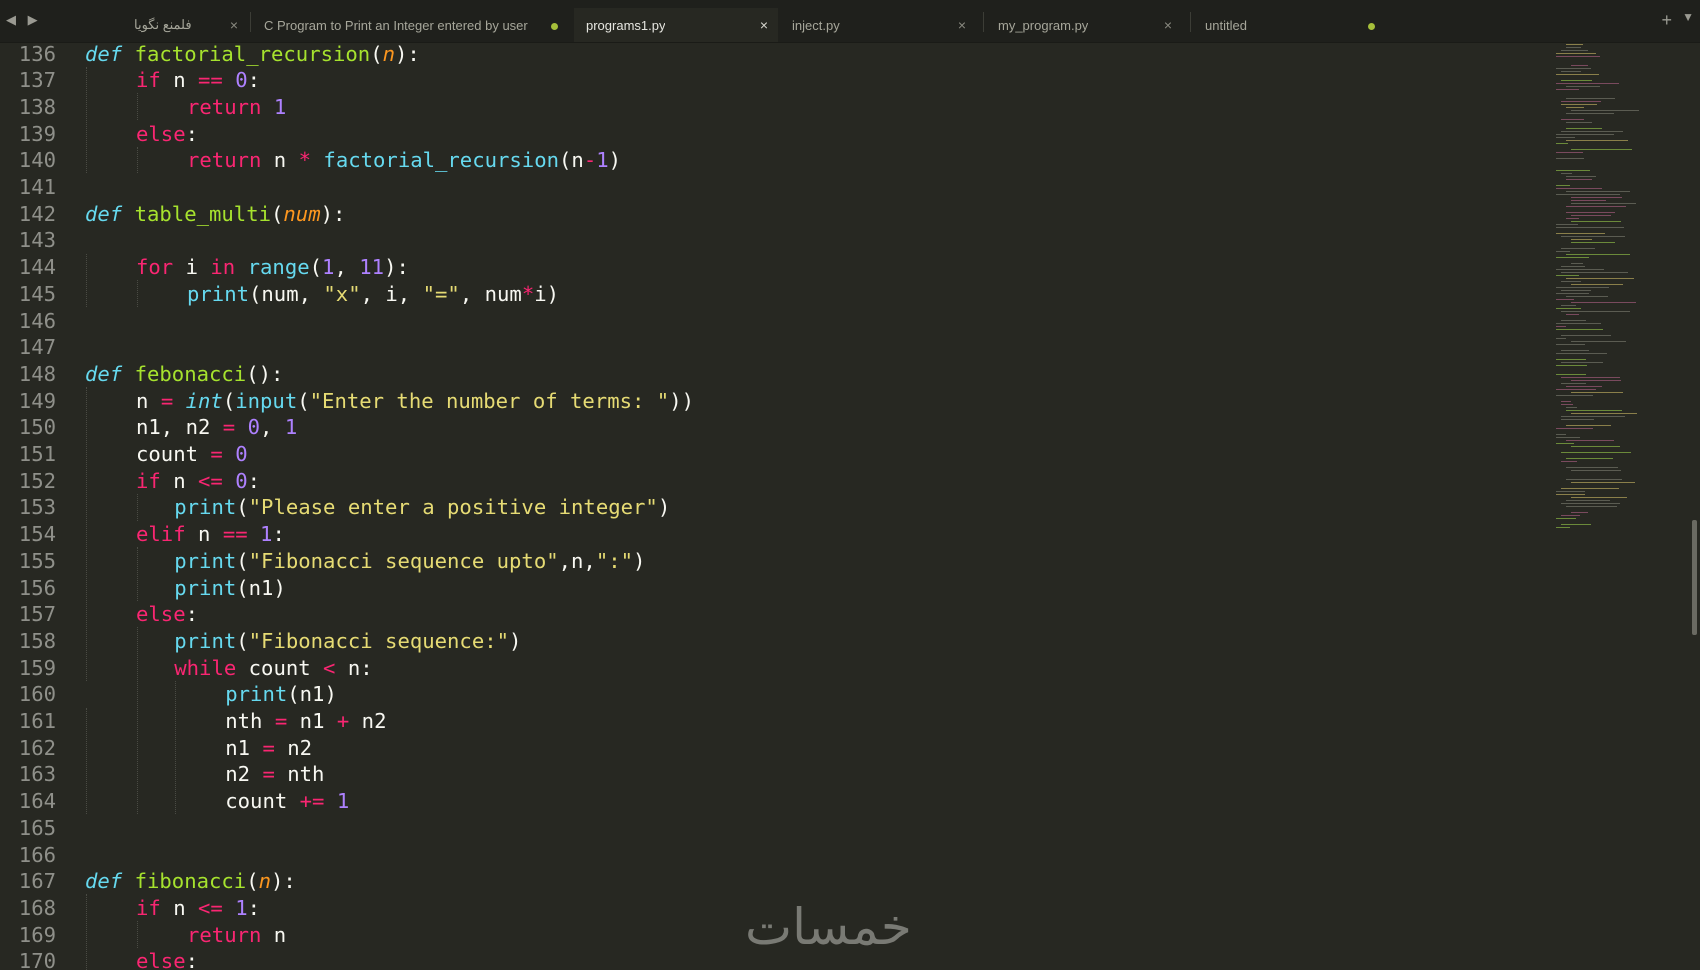  What do you see at coordinates (770, 373) in the screenshot?
I see `code-line: 148 def febonacci():` at bounding box center [770, 373].